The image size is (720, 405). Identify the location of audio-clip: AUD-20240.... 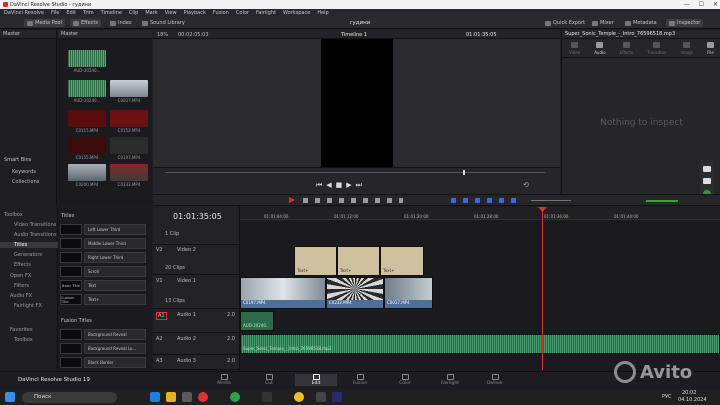
(257, 321).